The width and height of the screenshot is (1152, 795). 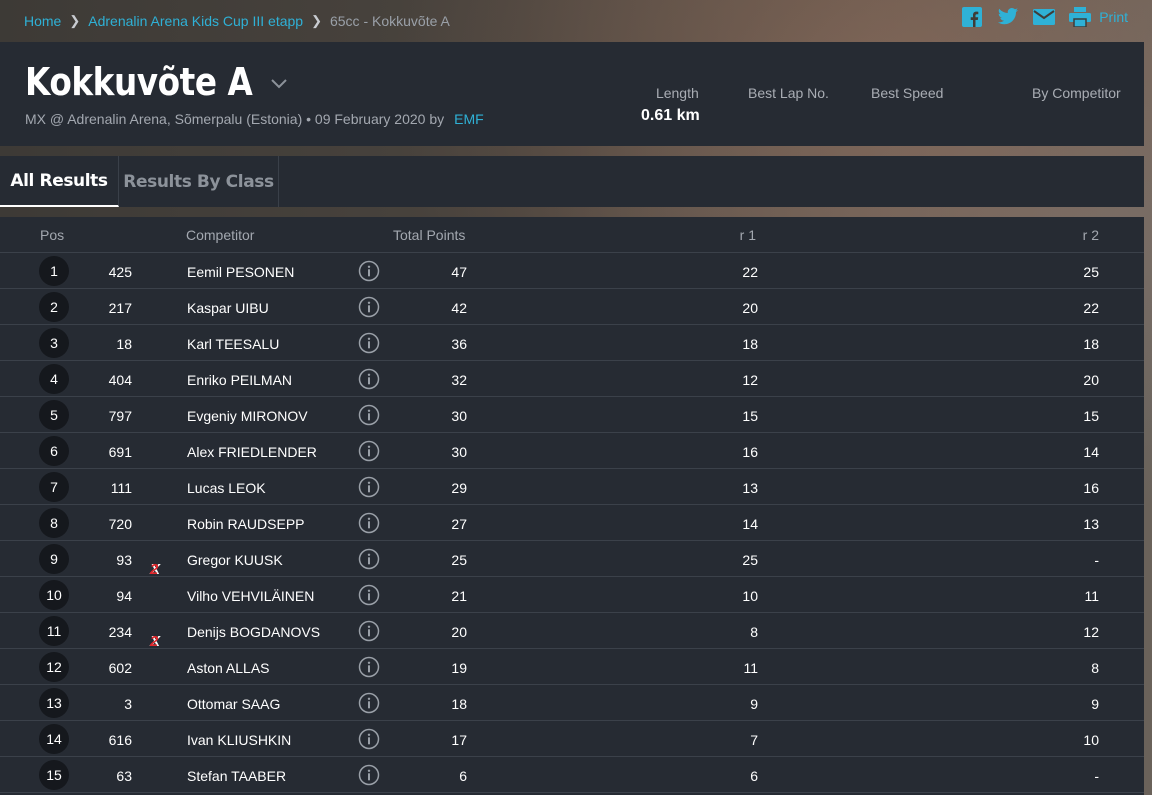 What do you see at coordinates (389, 21) in the screenshot?
I see `breadcrumb-current: 65cc - Kokkuvõte A` at bounding box center [389, 21].